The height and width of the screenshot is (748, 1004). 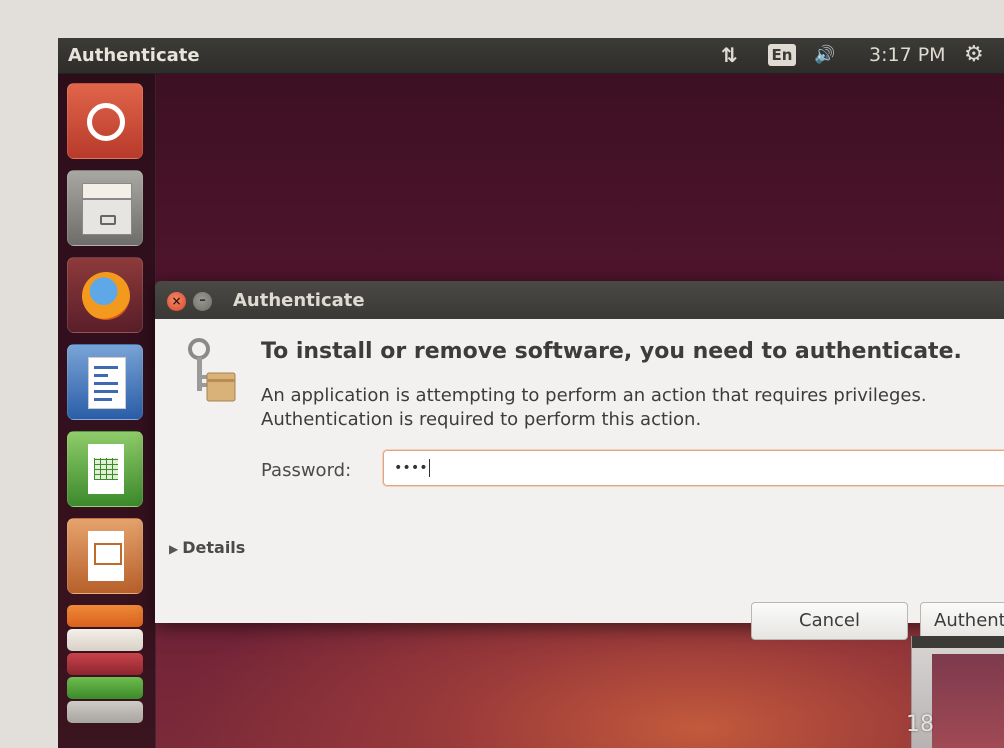 I want to click on network-updown-icon: ⇅, so click(x=729, y=55).